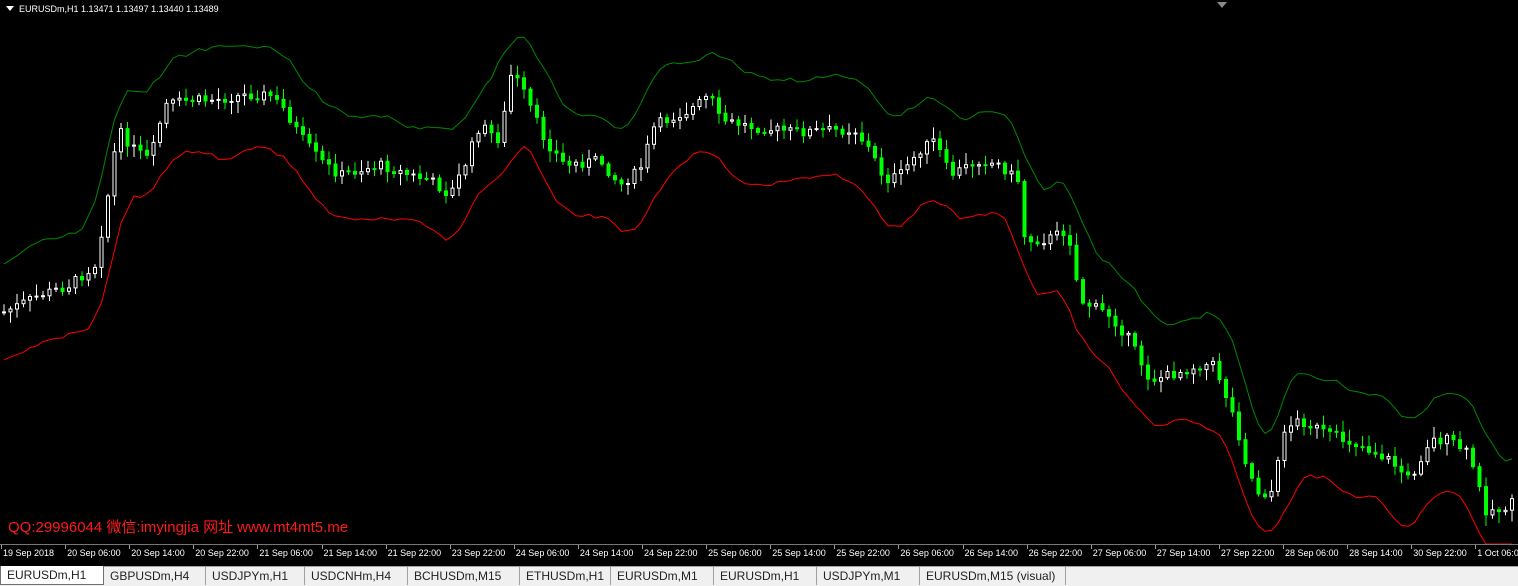 This screenshot has height=586, width=1518. What do you see at coordinates (662, 576) in the screenshot?
I see `chart-tab: EURUSDm,M1` at bounding box center [662, 576].